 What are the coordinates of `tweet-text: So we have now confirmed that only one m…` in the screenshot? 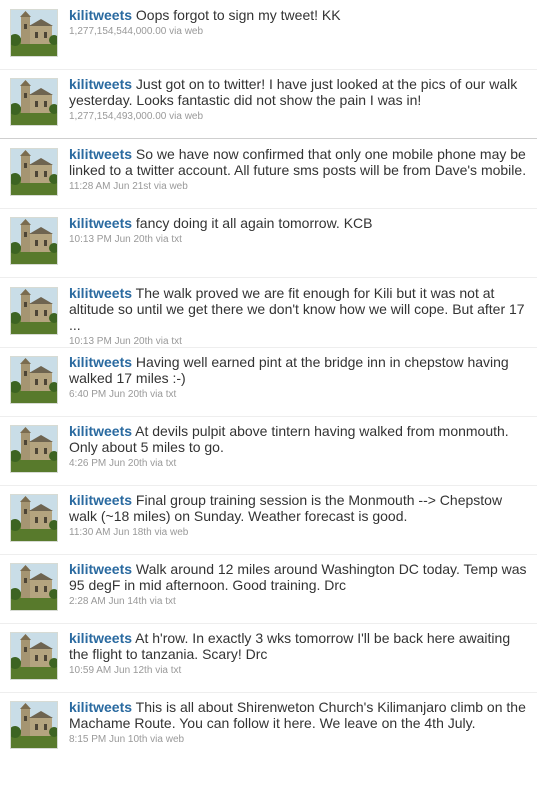 It's located at (298, 162).